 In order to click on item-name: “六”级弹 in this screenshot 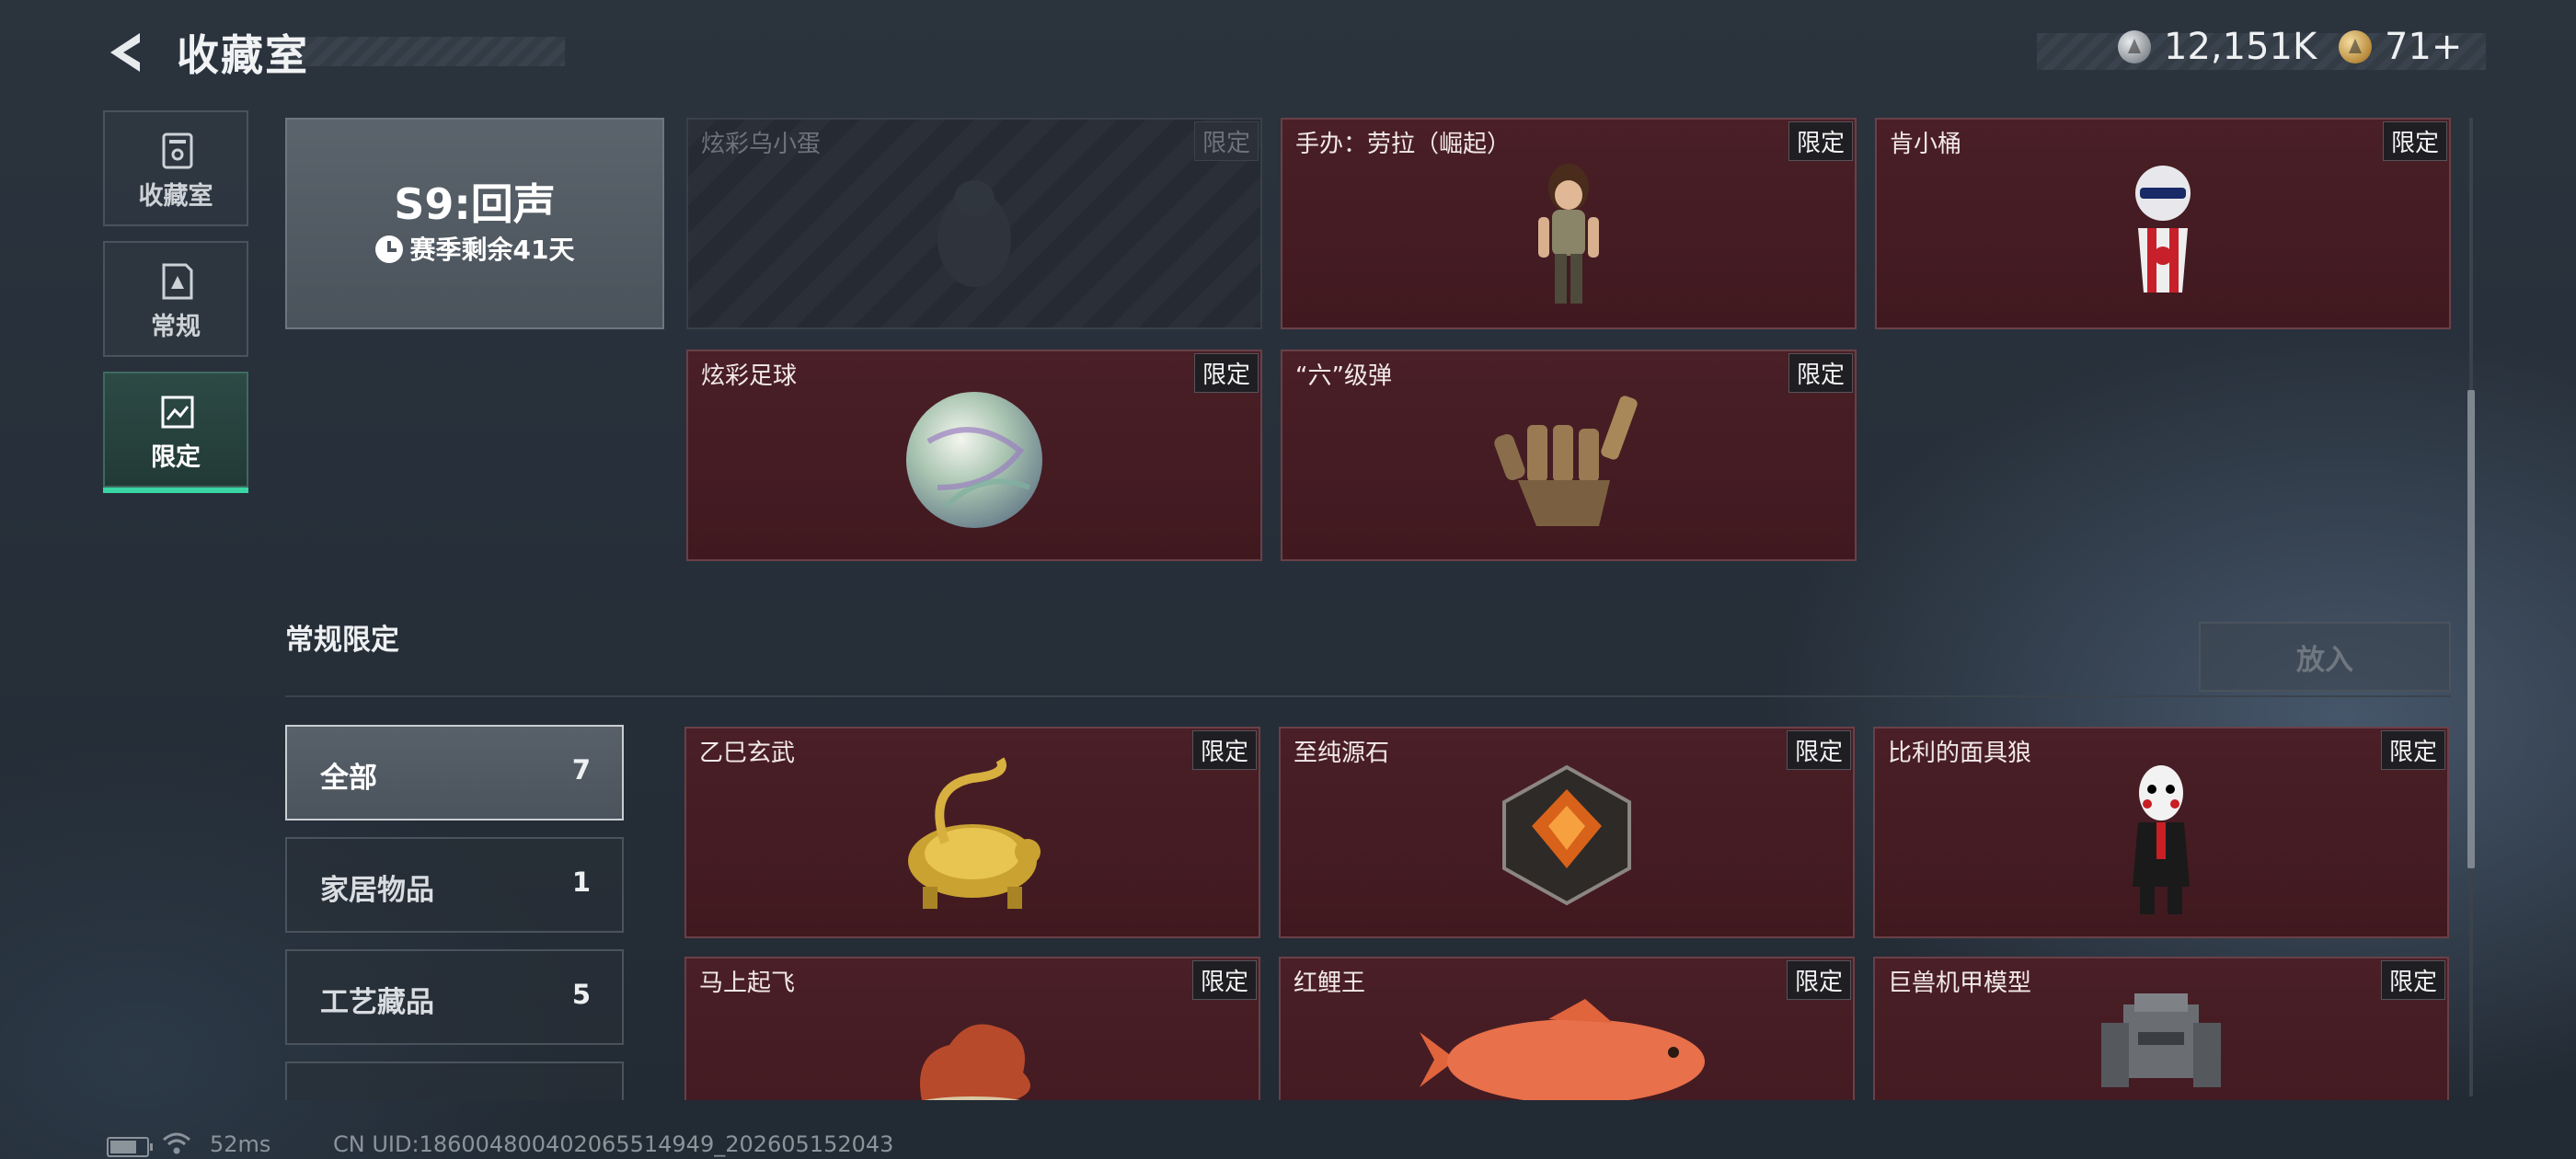, I will do `click(1343, 376)`.